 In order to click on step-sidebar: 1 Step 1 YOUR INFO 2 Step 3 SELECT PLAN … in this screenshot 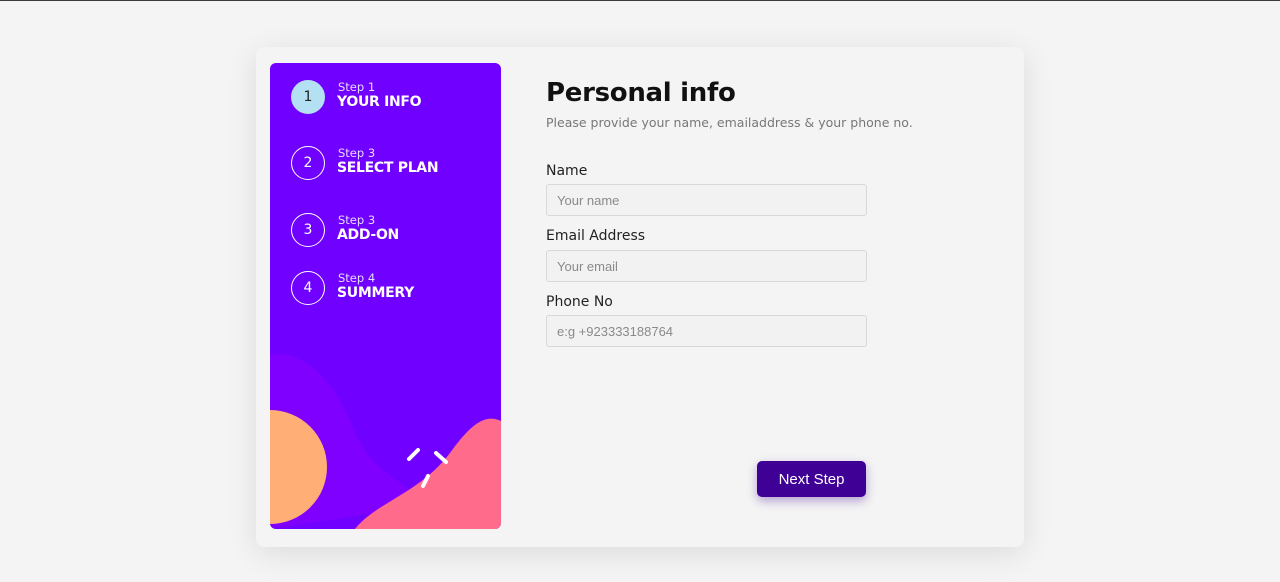, I will do `click(385, 296)`.